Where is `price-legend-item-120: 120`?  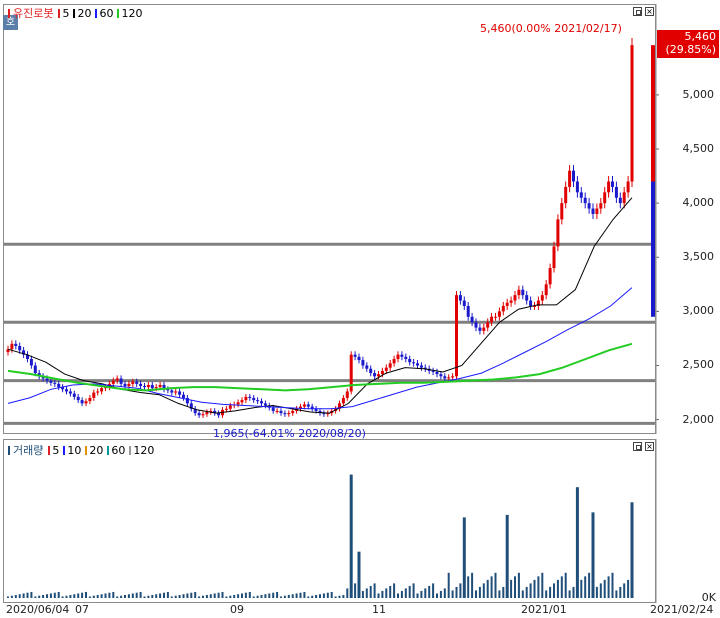
price-legend-item-120: 120 is located at coordinates (129, 13).